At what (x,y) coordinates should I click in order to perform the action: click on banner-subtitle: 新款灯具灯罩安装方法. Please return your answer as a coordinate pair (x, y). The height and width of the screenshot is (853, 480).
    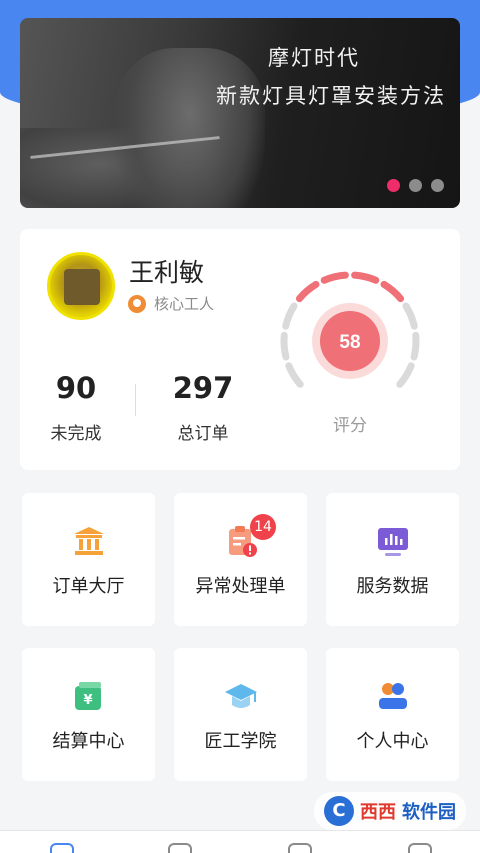
    Looking at the image, I should click on (331, 96).